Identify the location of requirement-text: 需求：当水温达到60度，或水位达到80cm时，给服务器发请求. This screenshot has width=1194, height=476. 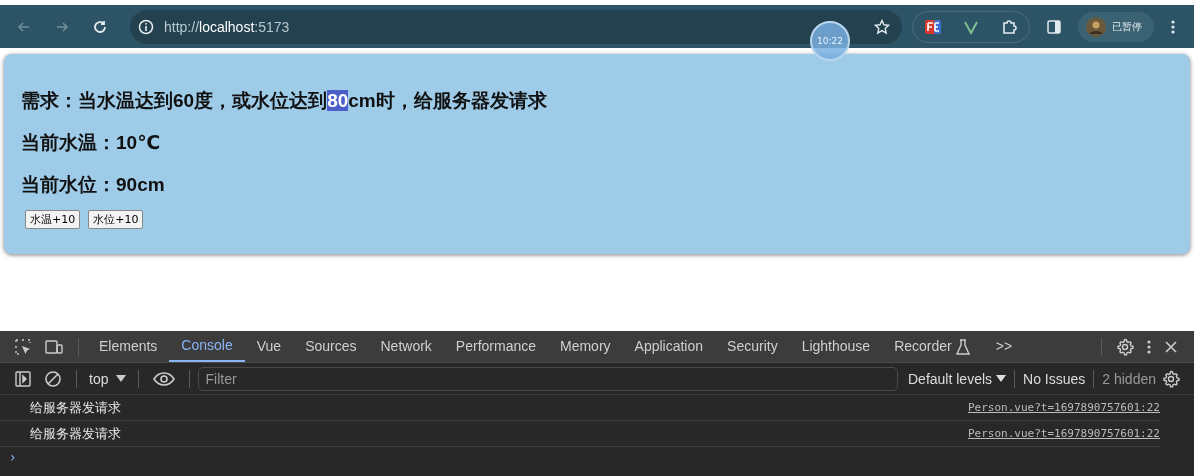
(284, 101).